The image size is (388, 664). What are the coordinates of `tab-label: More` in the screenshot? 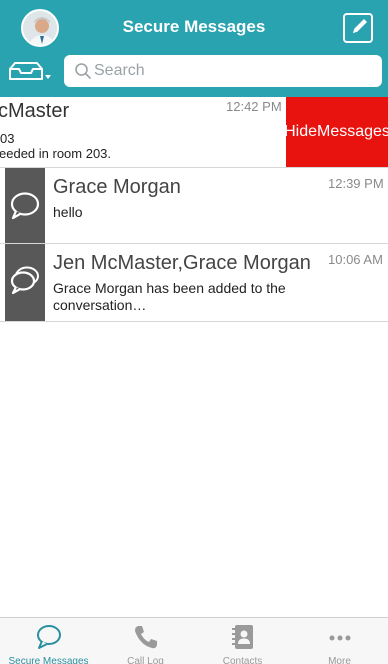 It's located at (339, 660).